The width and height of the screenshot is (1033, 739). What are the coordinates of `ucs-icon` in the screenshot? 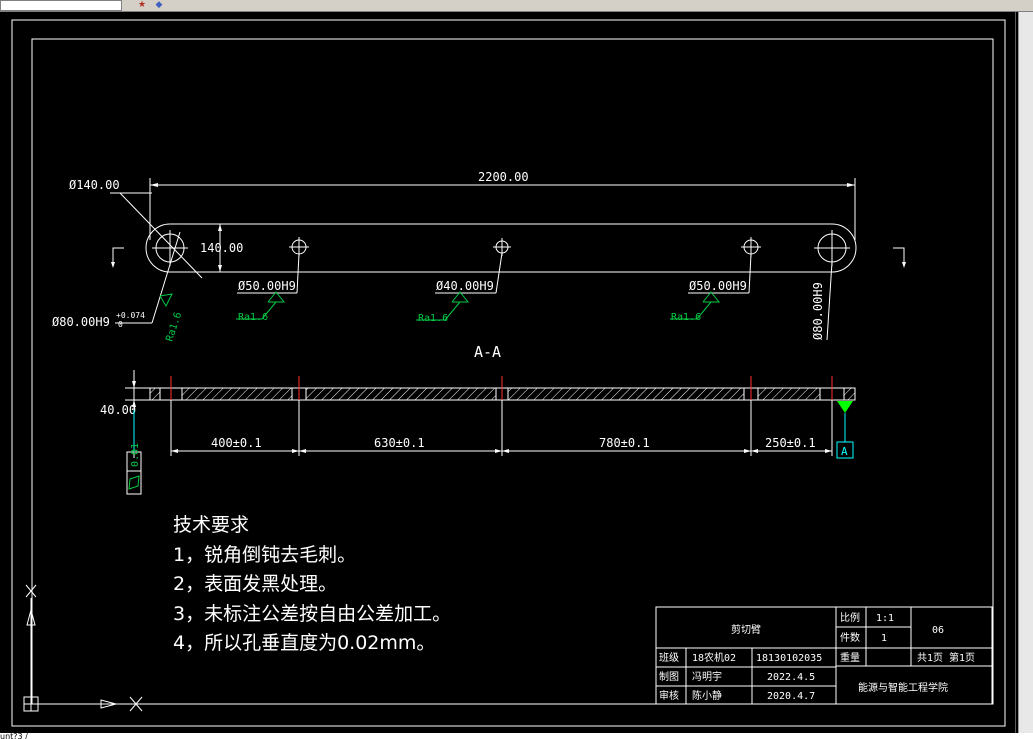 It's located at (83, 648).